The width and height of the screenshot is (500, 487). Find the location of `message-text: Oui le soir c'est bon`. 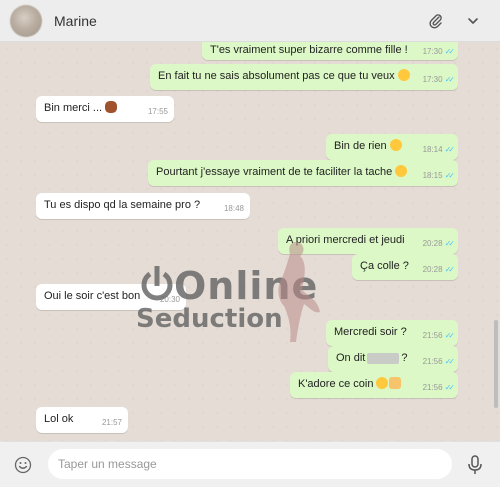

message-text: Oui le soir c'est bon is located at coordinates (92, 296).